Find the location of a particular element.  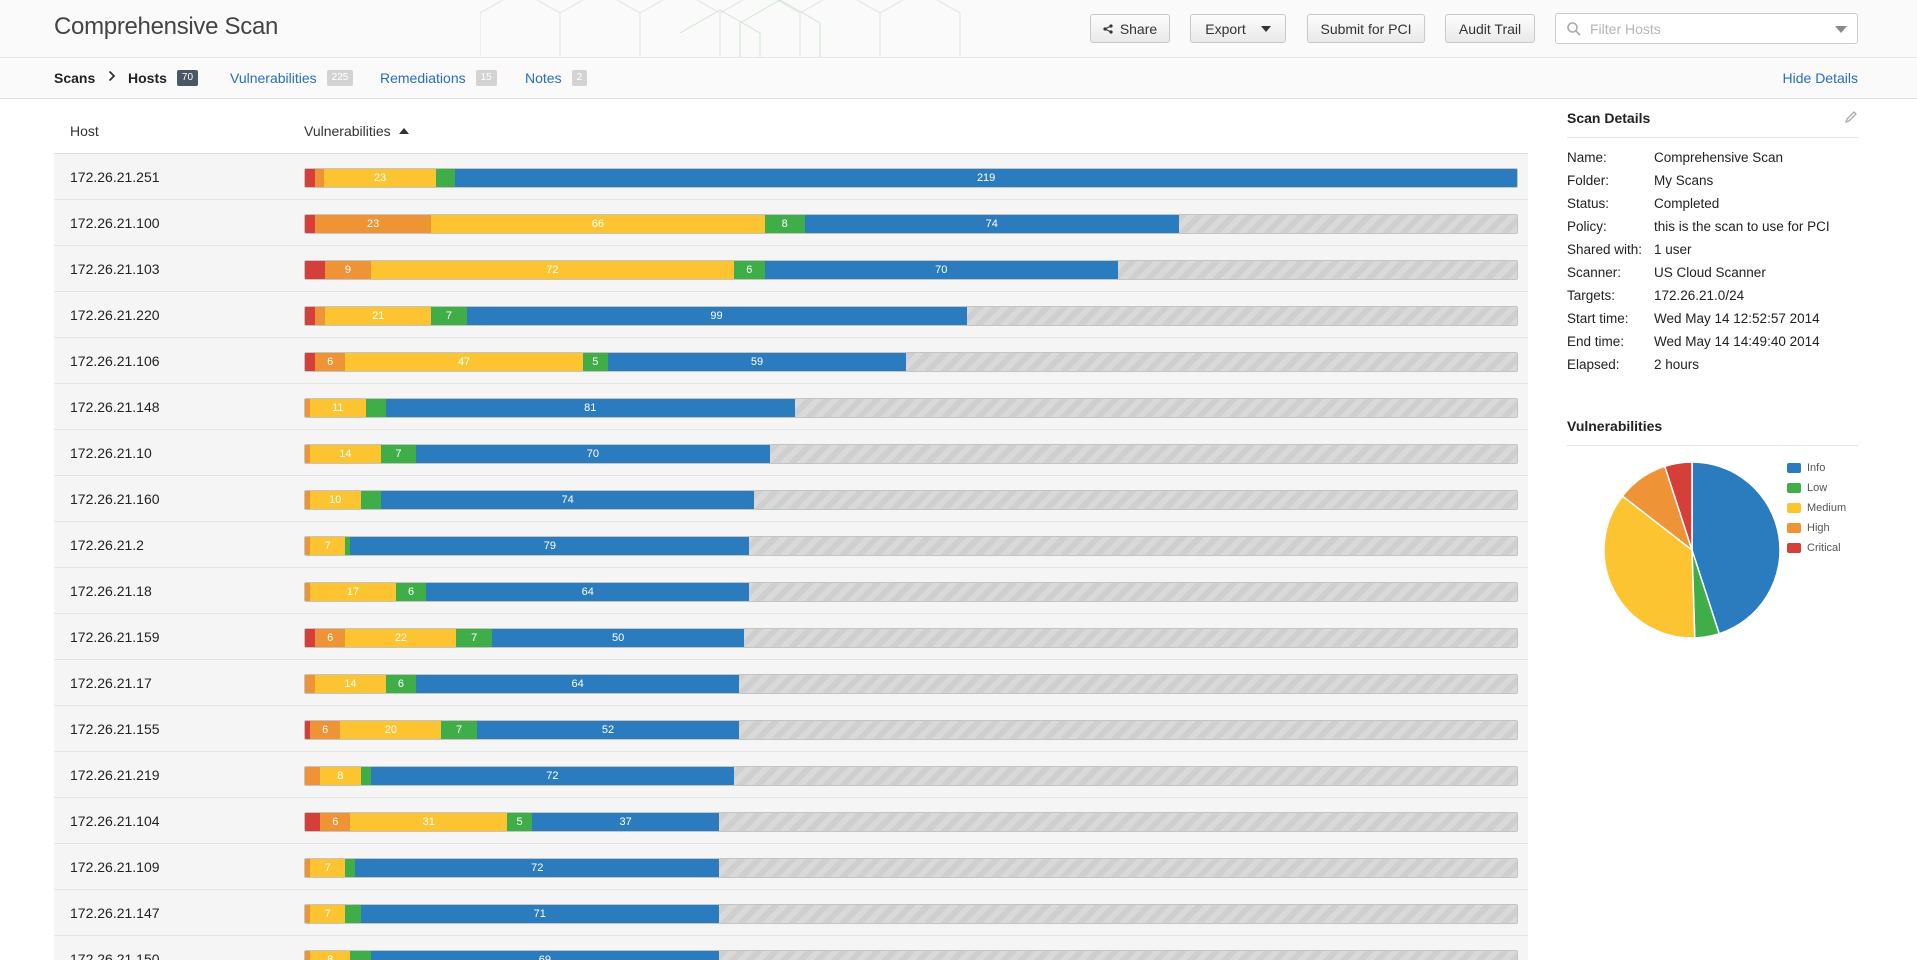

filter-hosts-input is located at coordinates (1705, 29).